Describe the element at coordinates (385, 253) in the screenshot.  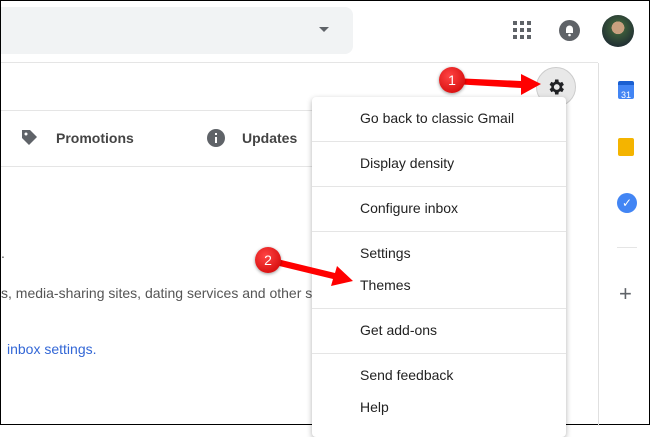
I see `menu-item-settings: Settings` at that location.